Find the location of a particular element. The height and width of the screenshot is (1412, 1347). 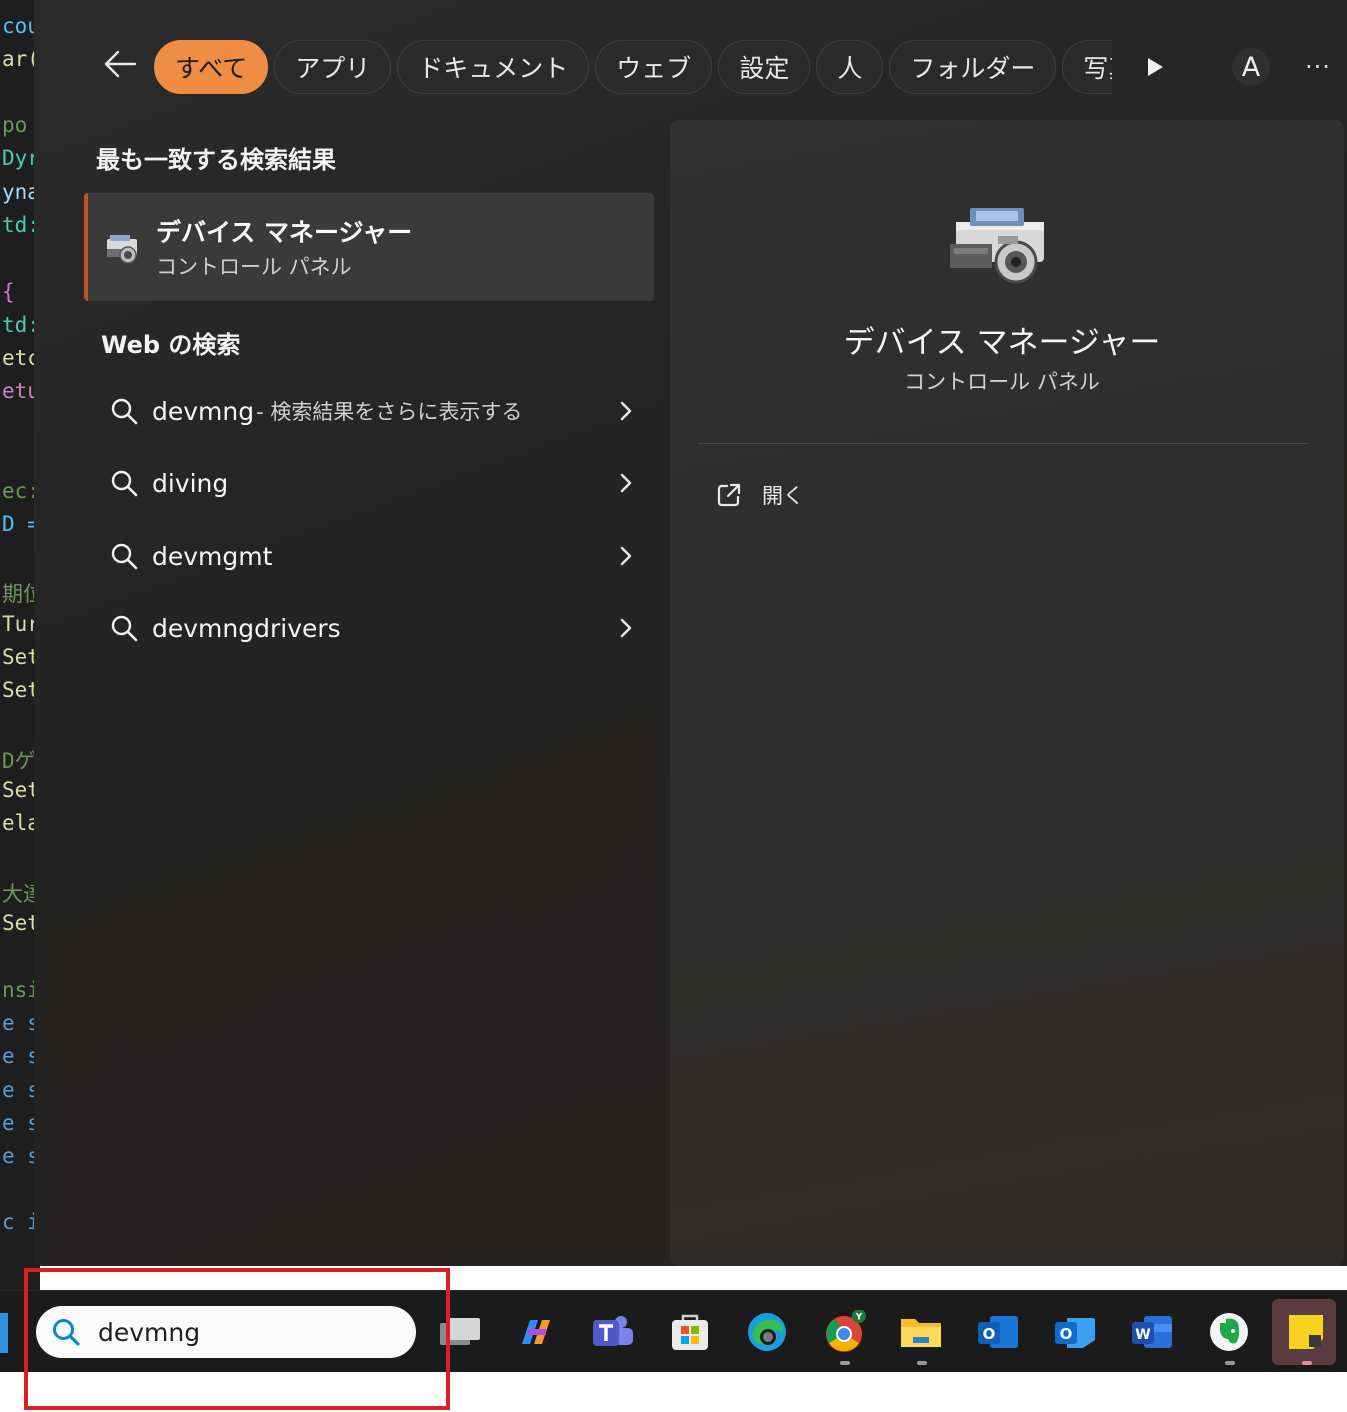

edge-icon is located at coordinates (767, 1332).